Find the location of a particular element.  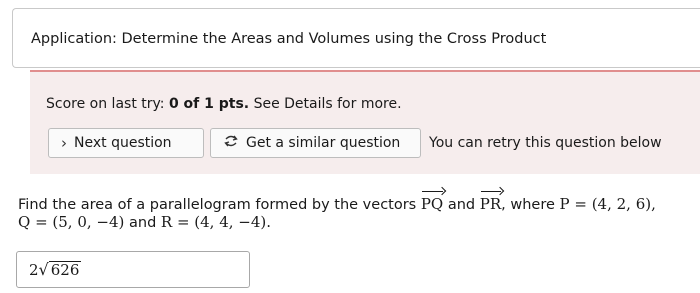

score-value: 0 of 1 pts. is located at coordinates (209, 104).